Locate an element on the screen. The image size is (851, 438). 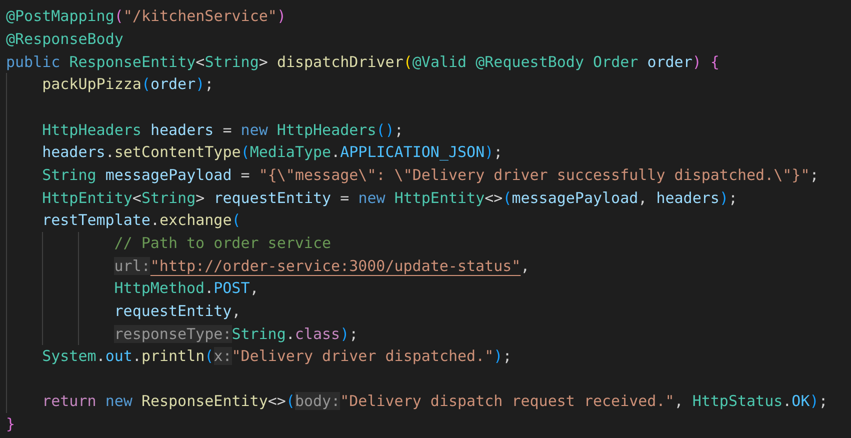
code-line: return new ResponseEntity<>(body:"Delivery dispatch request received.", HttpStatus.OK); is located at coordinates (435, 401).